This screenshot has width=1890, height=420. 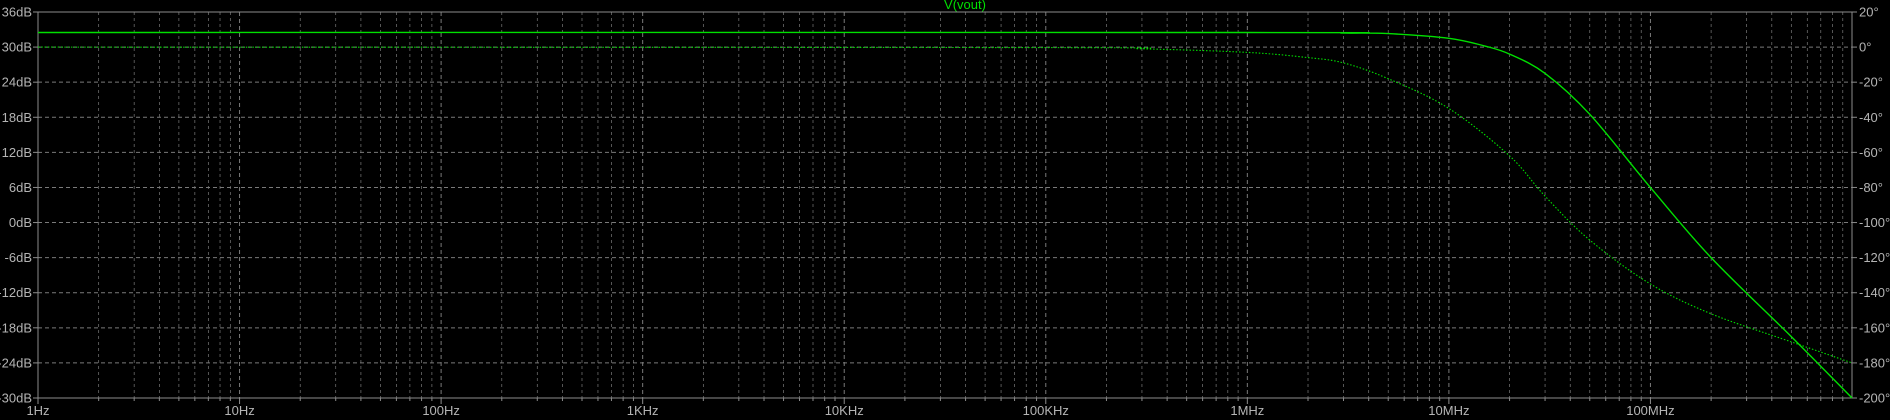 What do you see at coordinates (844, 410) in the screenshot?
I see `x-tick-label: 10KHz` at bounding box center [844, 410].